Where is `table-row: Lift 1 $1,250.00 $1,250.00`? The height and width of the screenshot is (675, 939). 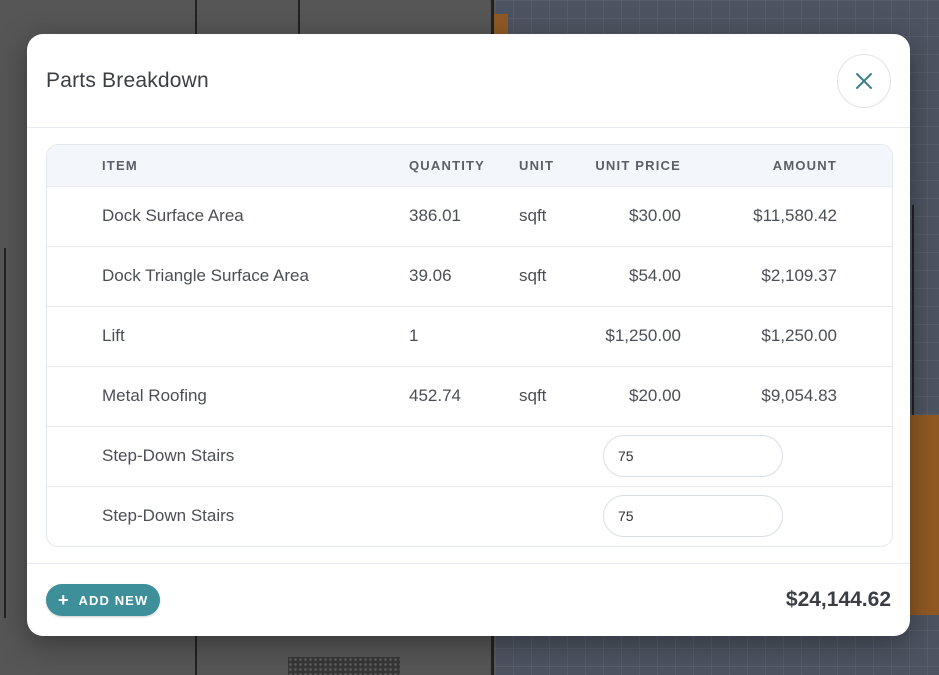 table-row: Lift 1 $1,250.00 $1,250.00 is located at coordinates (469, 336).